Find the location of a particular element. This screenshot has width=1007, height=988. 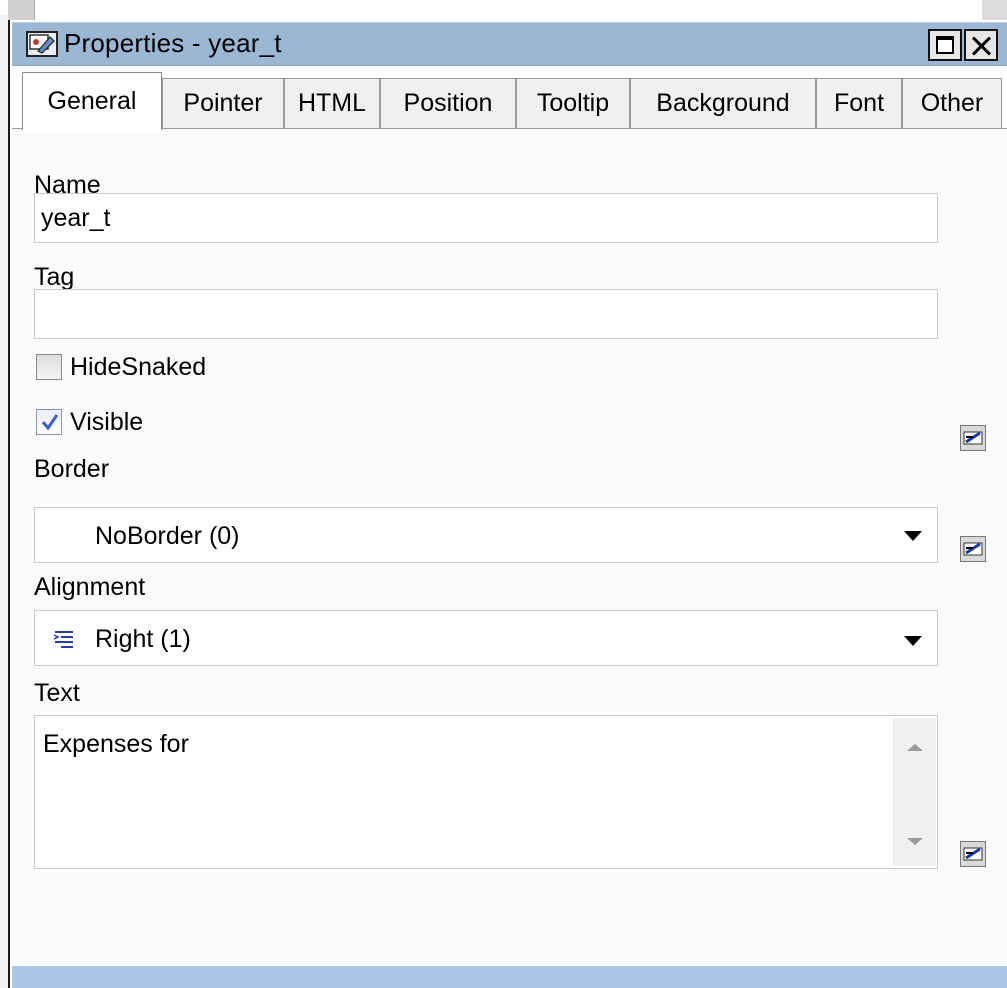

window-title: Properties - year_t is located at coordinates (173, 43).